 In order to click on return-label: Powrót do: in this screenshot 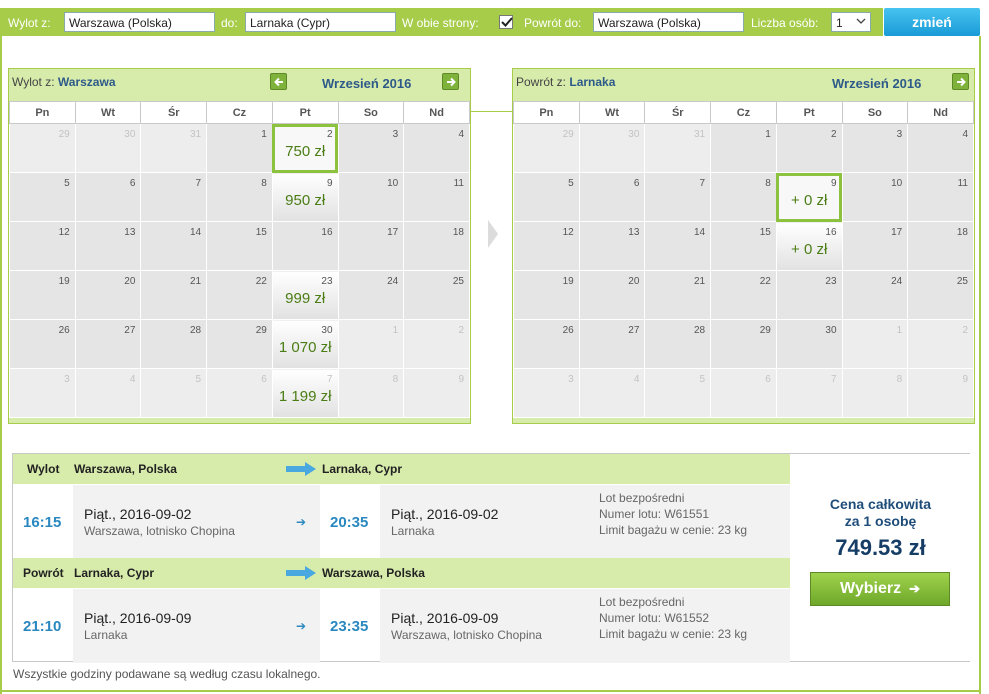, I will do `click(553, 23)`.